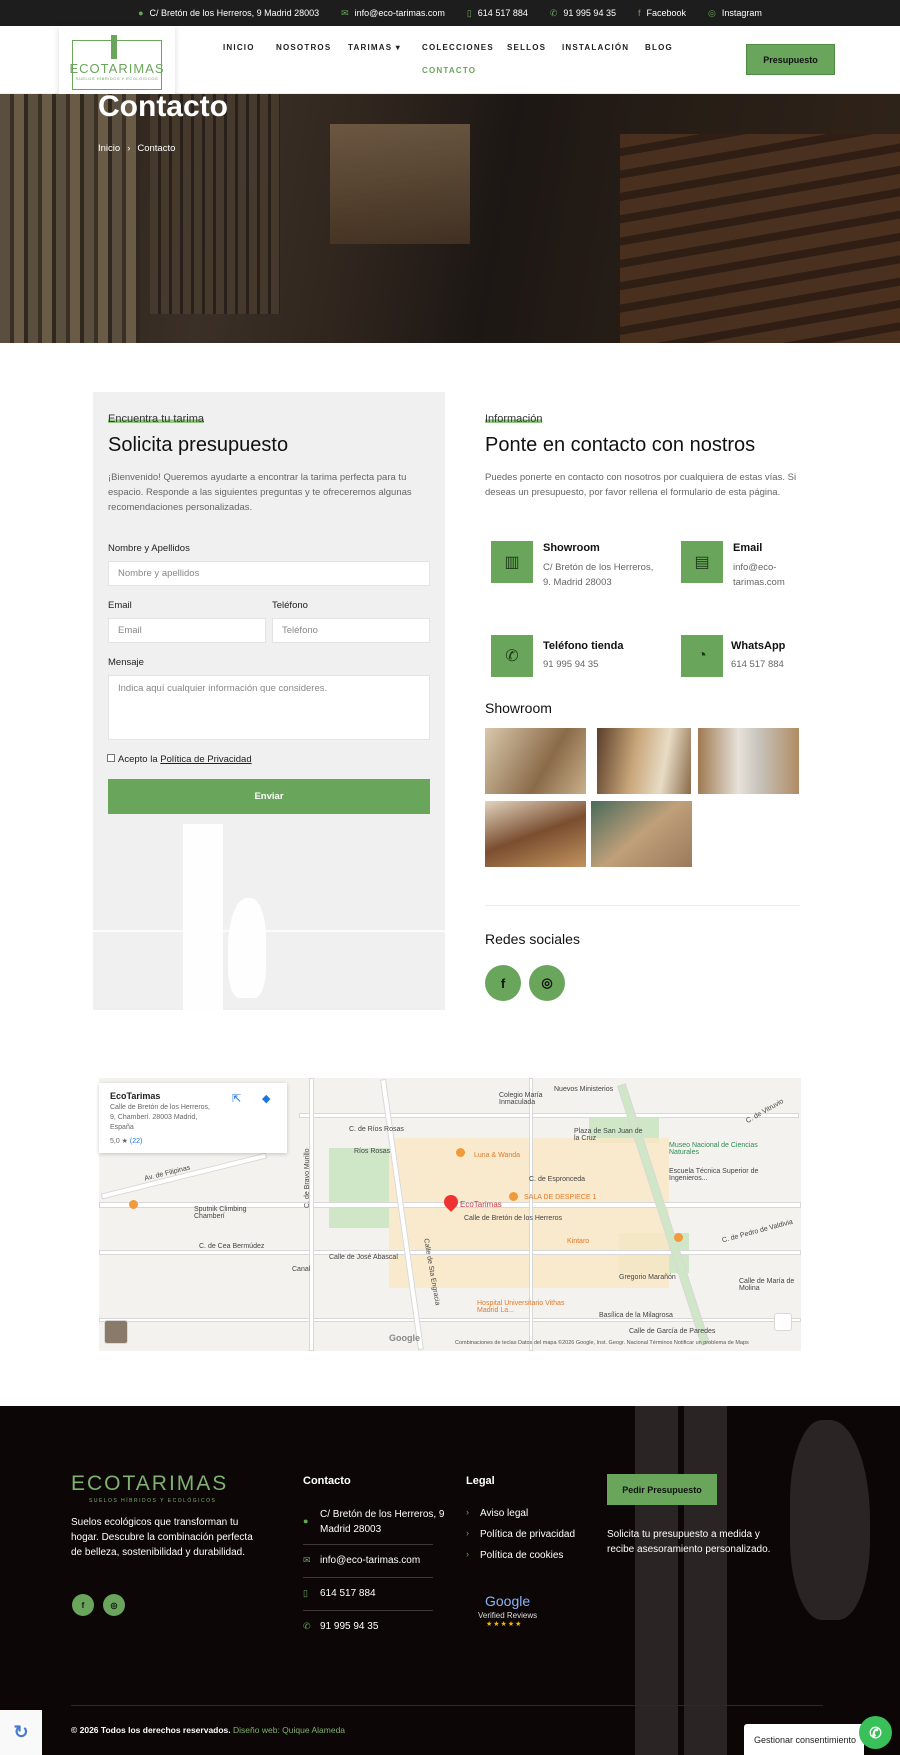 The image size is (900, 1755). What do you see at coordinates (269, 796) in the screenshot?
I see `submit-button: Enviar` at bounding box center [269, 796].